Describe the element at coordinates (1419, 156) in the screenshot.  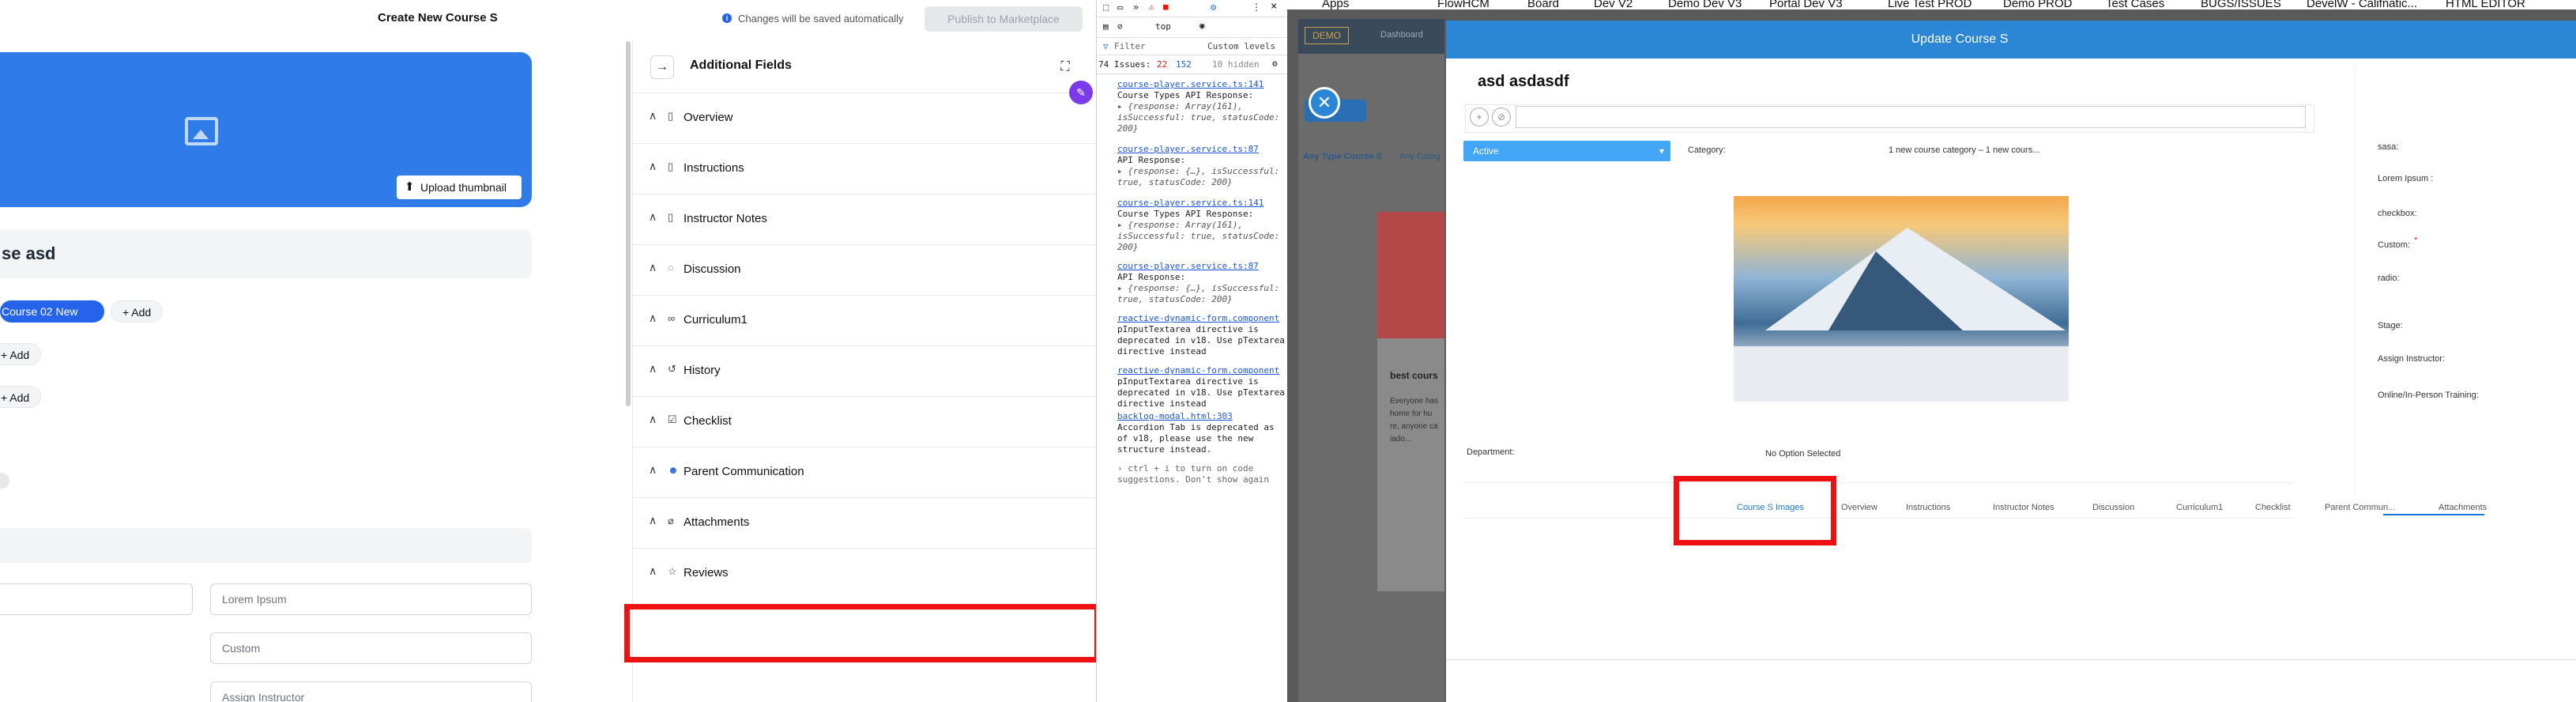
I see `filter-category: Any Categ` at that location.